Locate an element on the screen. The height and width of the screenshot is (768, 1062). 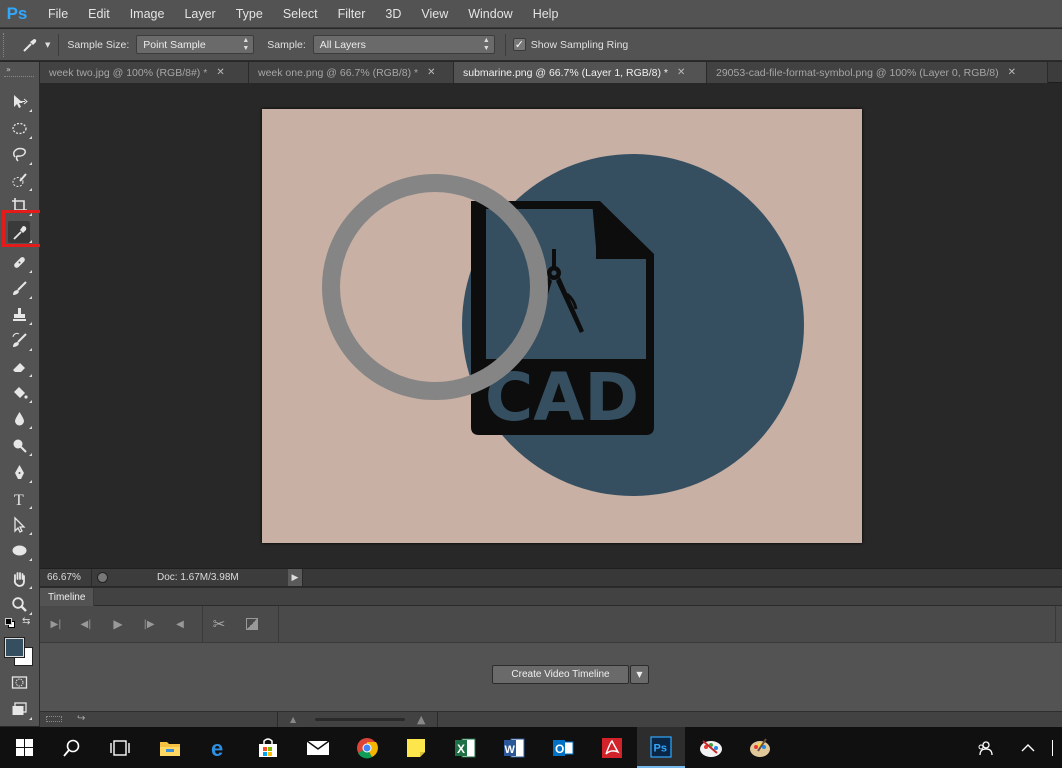
document-tab: week one.png @ 66.7% (RGB/8) * ✕ is located at coordinates (351, 72).